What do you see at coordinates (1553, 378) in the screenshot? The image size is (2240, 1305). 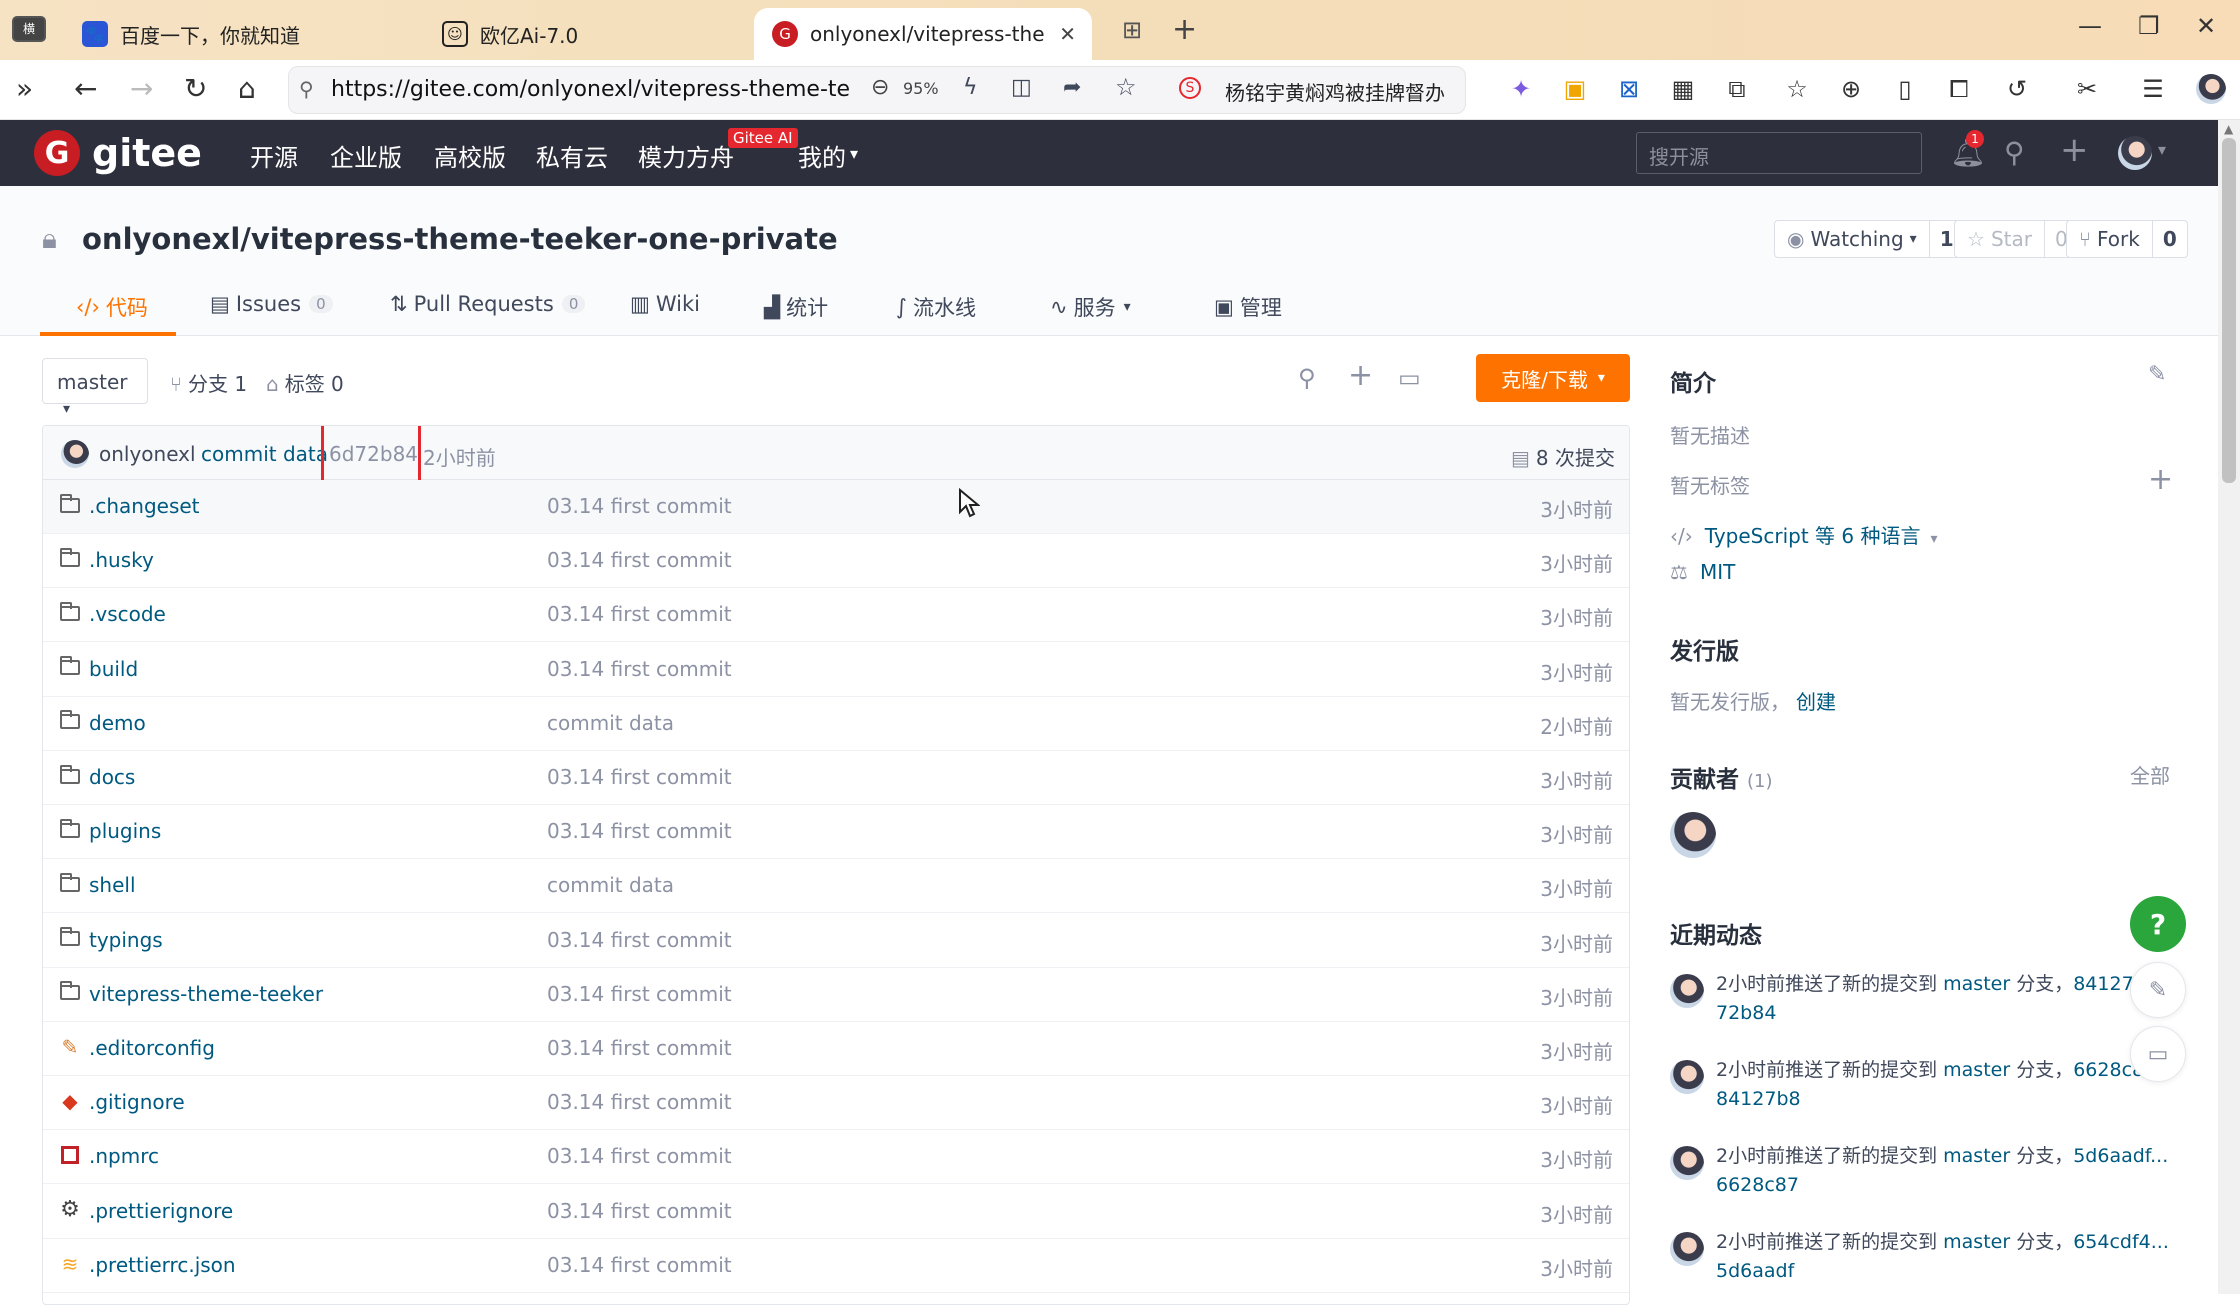 I see `clone-download-button: 克隆/下载 ▾` at bounding box center [1553, 378].